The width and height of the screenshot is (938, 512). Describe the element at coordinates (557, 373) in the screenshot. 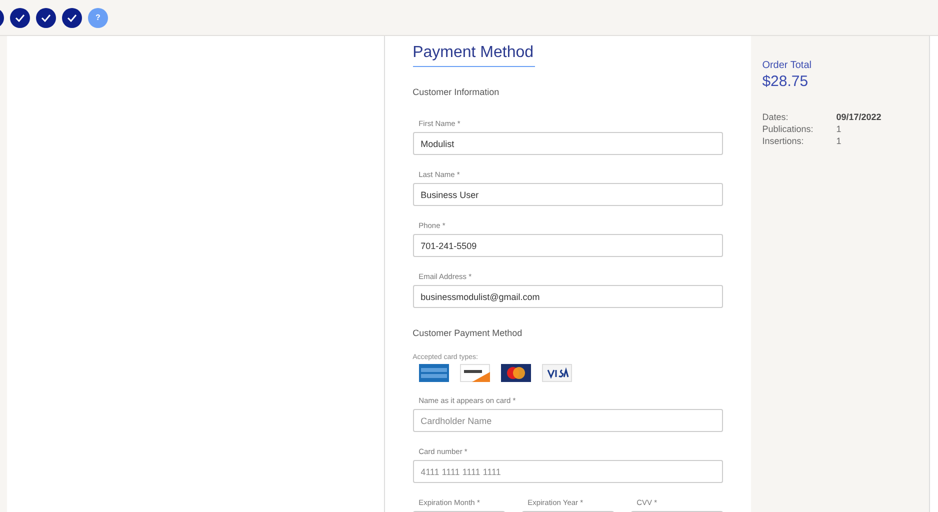

I see `visa-card-icon` at that location.